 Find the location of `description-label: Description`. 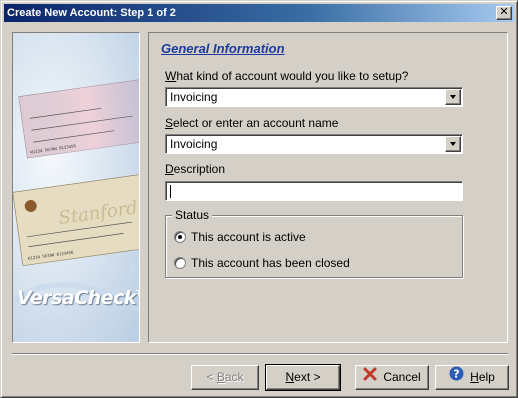

description-label: Description is located at coordinates (195, 169).